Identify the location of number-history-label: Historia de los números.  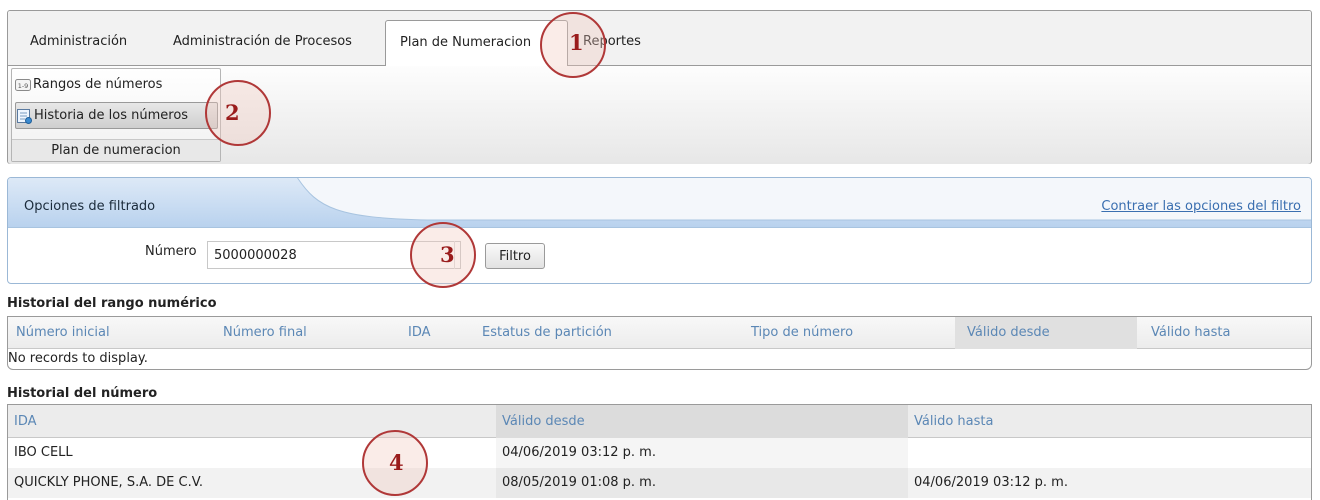
(111, 115).